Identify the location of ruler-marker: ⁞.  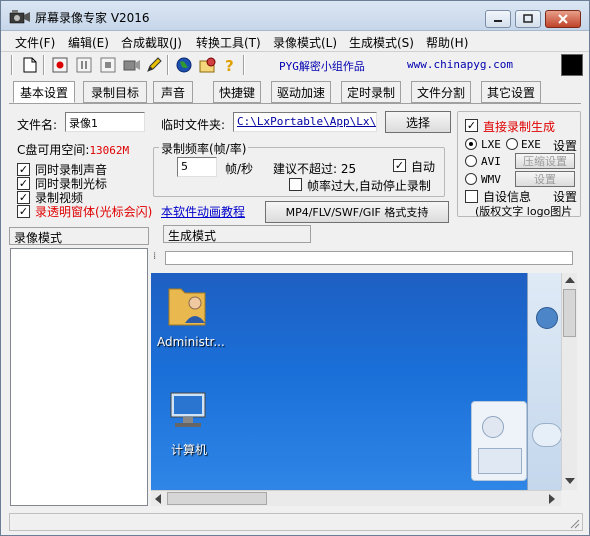
(155, 256).